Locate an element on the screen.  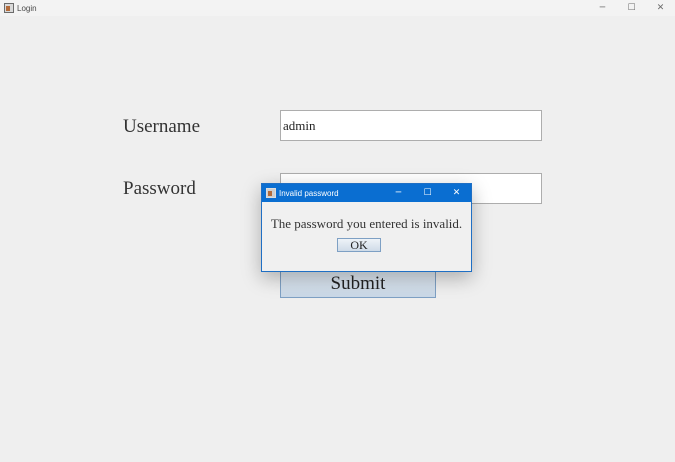
dialog-title: Invalid password is located at coordinates (309, 193).